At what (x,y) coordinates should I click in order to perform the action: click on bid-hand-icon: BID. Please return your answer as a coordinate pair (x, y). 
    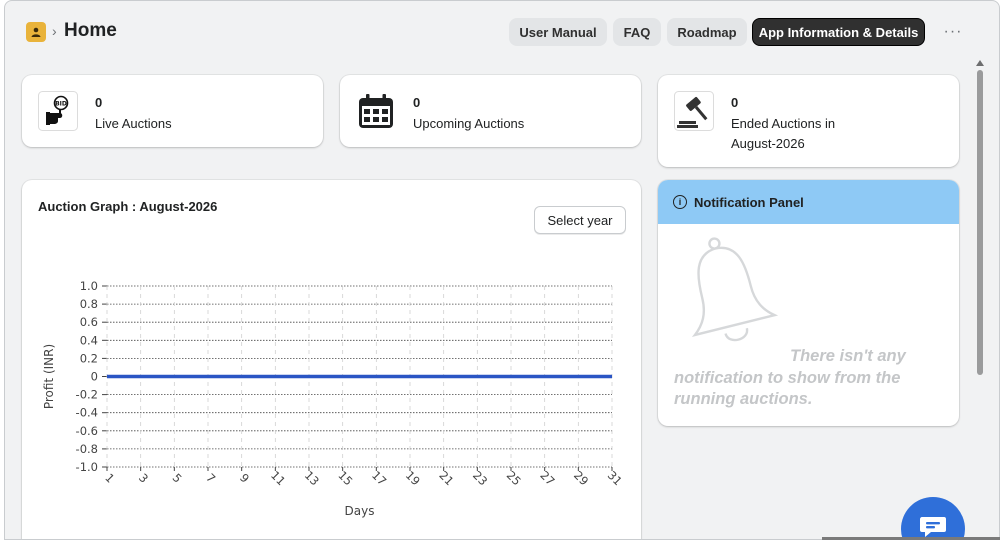
    Looking at the image, I should click on (58, 111).